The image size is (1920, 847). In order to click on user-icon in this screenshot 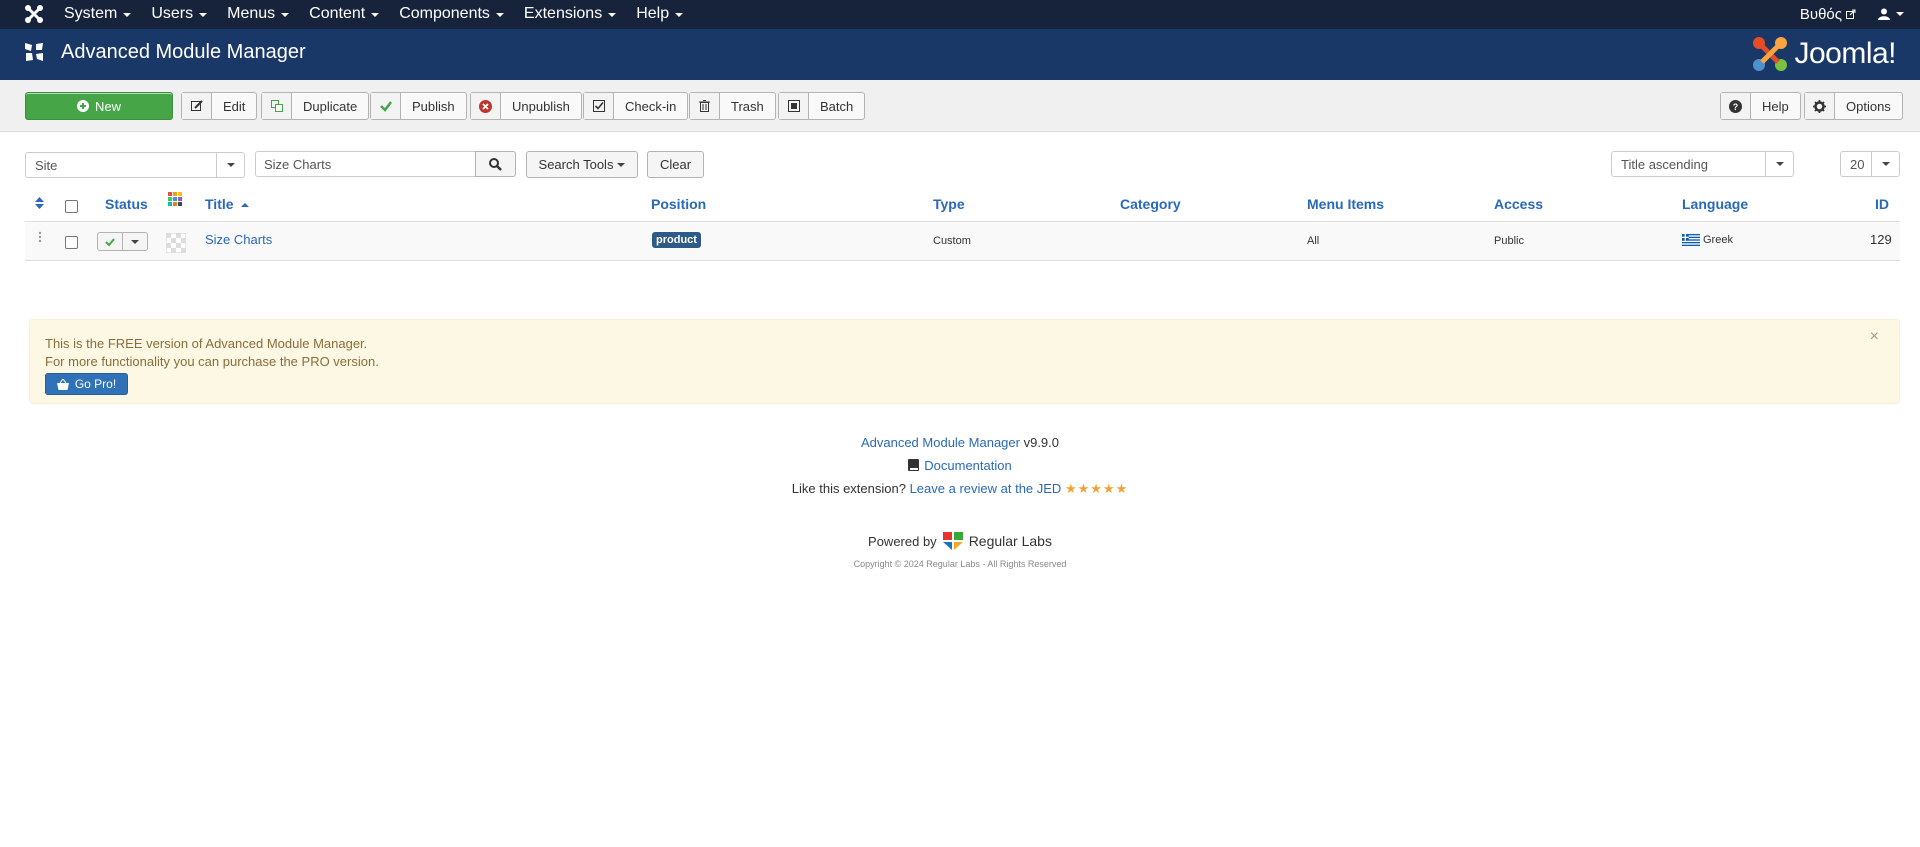, I will do `click(1884, 14)`.